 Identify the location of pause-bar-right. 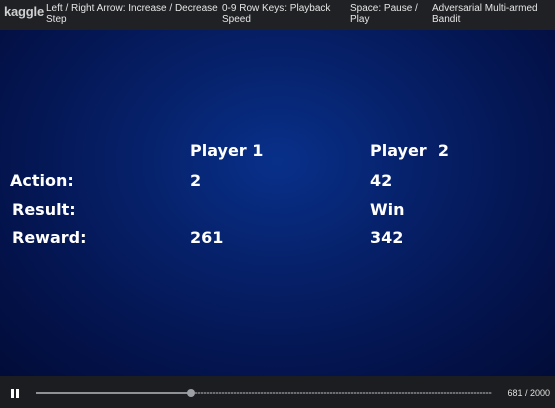
(17, 393).